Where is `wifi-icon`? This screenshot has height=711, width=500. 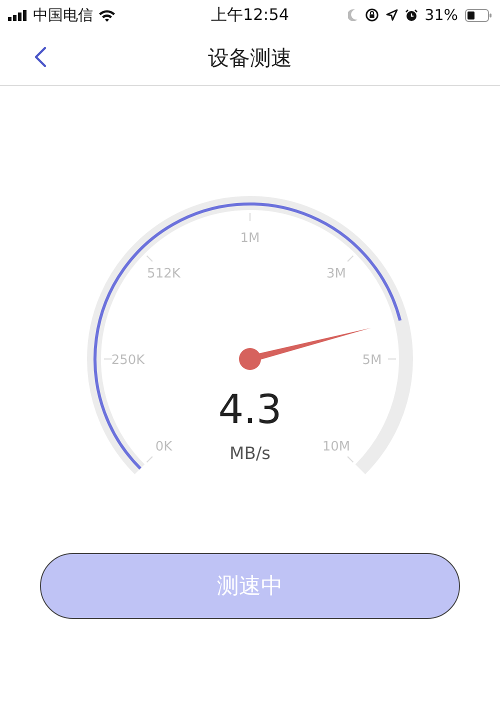
wifi-icon is located at coordinates (107, 15).